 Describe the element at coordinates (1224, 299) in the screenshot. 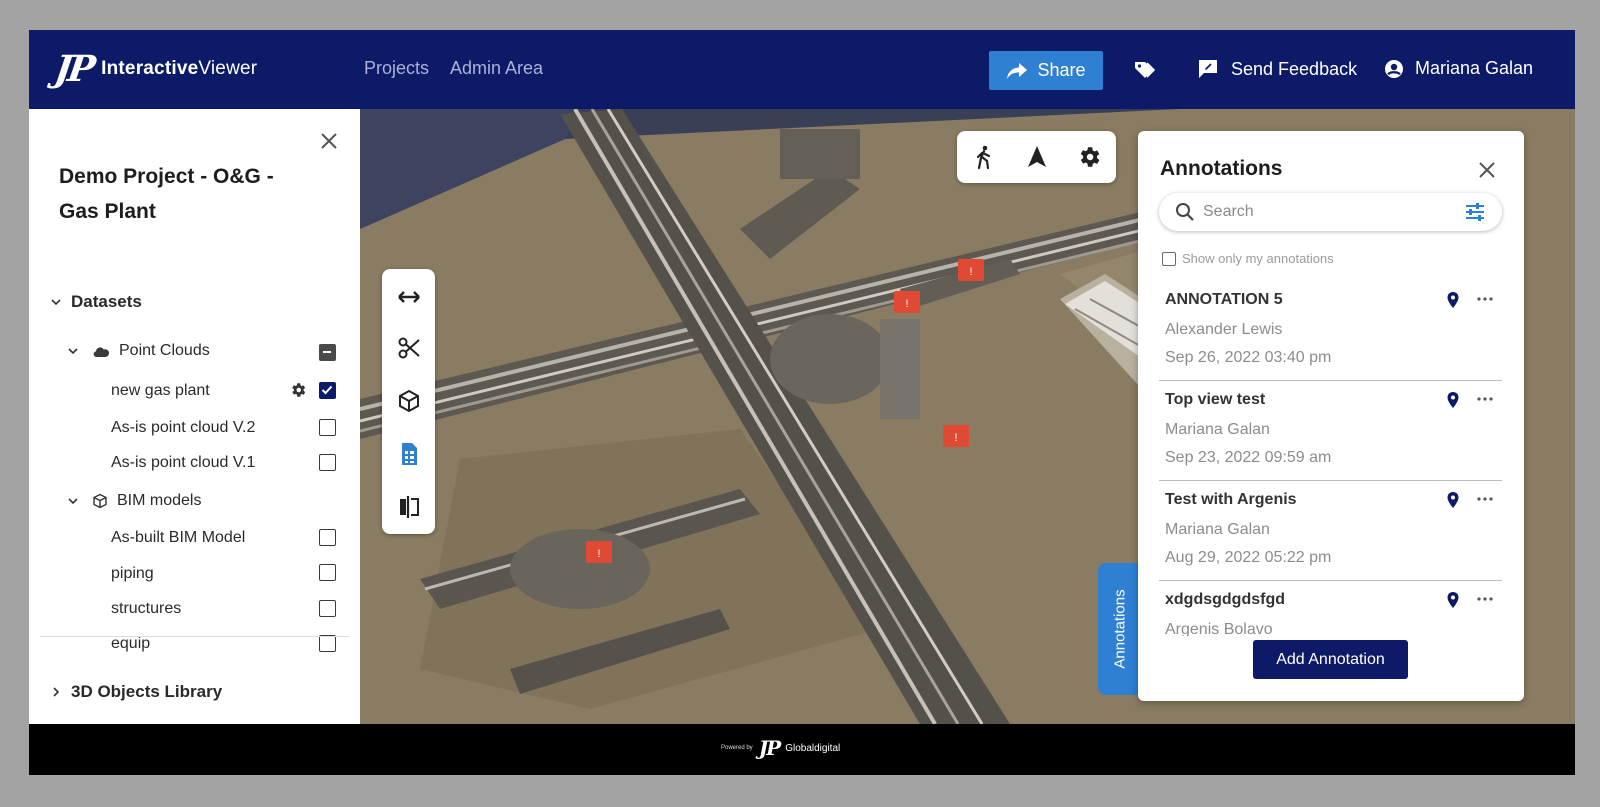

I see `annotation-name: ANNOTATION 5` at that location.